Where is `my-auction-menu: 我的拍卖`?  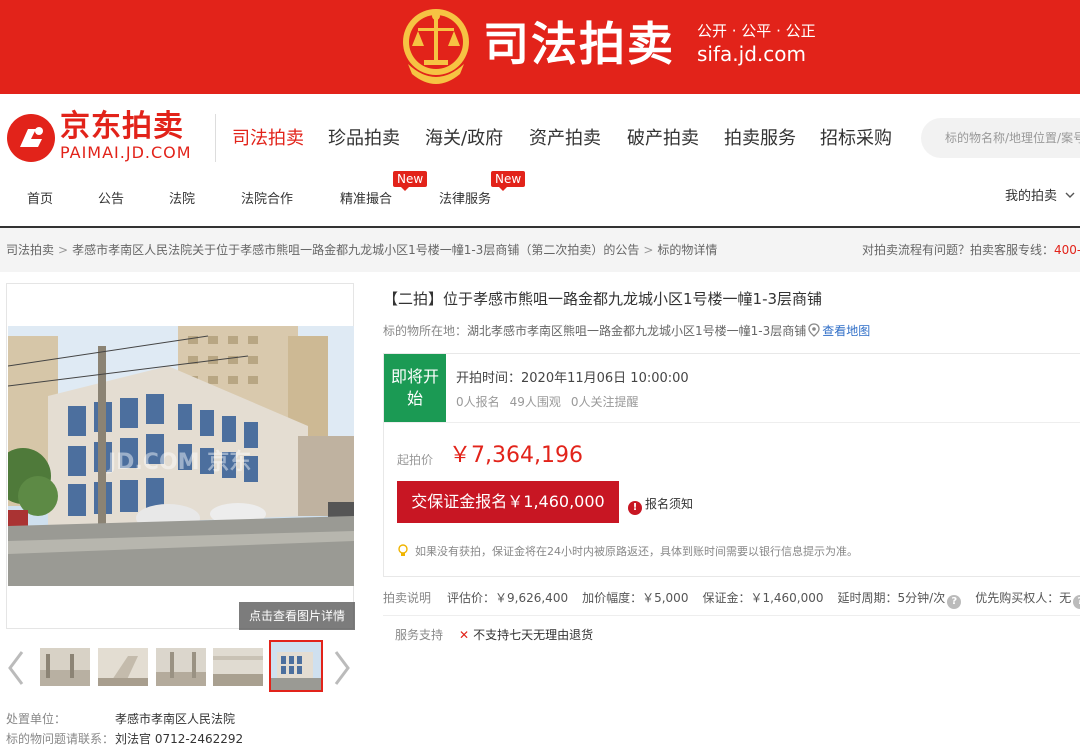
my-auction-menu: 我的拍卖 is located at coordinates (1040, 197).